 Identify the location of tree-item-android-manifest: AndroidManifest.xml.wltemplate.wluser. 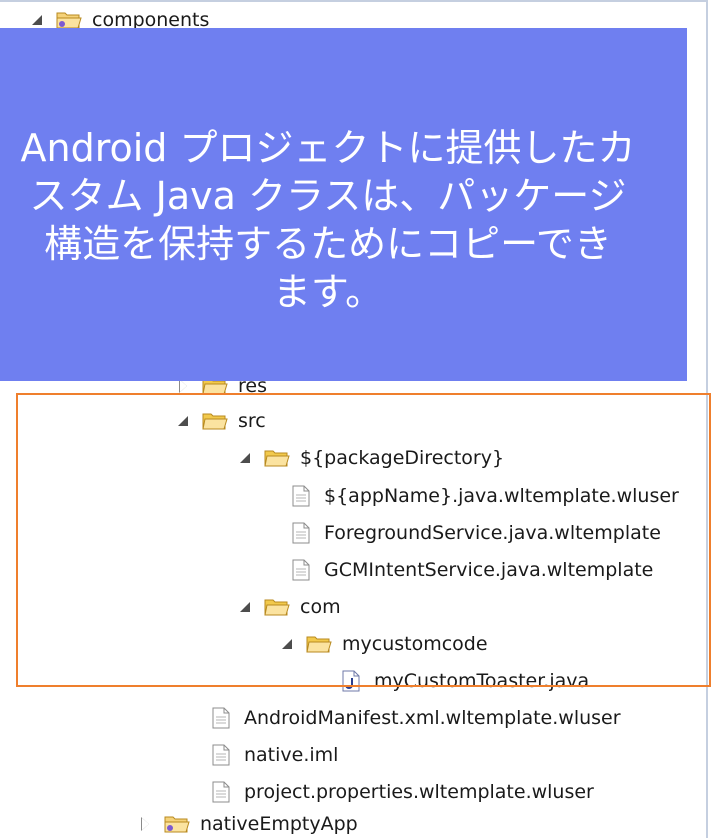
(414, 718).